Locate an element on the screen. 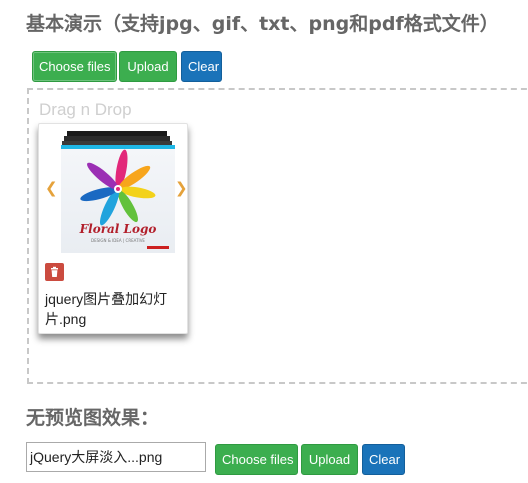  floral-logo-image: Floral Logo DESIGN & IDEA | CREATIVE is located at coordinates (124, 199).